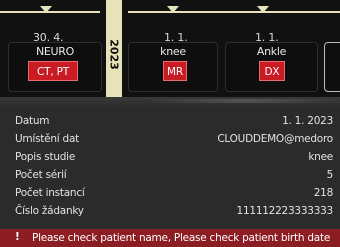 This screenshot has height=247, width=340. Describe the element at coordinates (114, 54) in the screenshot. I see `year-label: 2023` at that location.